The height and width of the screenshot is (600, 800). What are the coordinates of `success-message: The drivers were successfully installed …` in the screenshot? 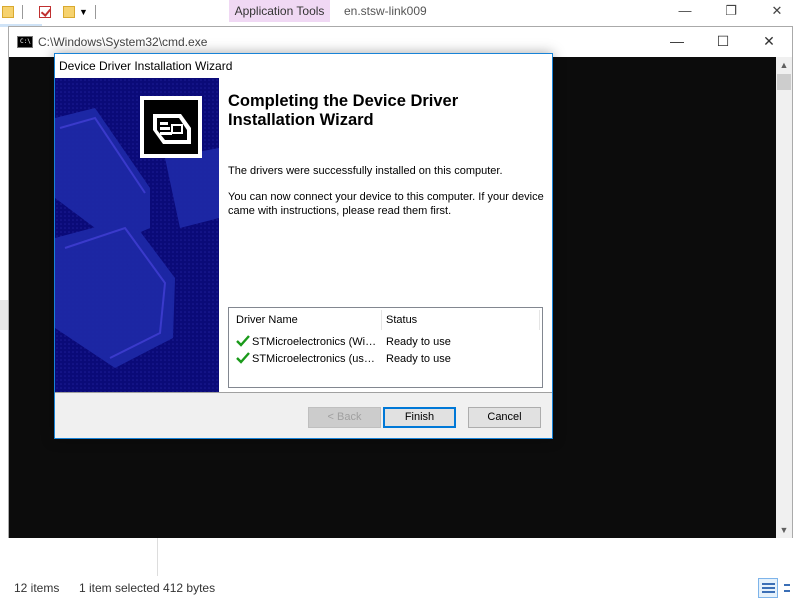 It's located at (365, 171).